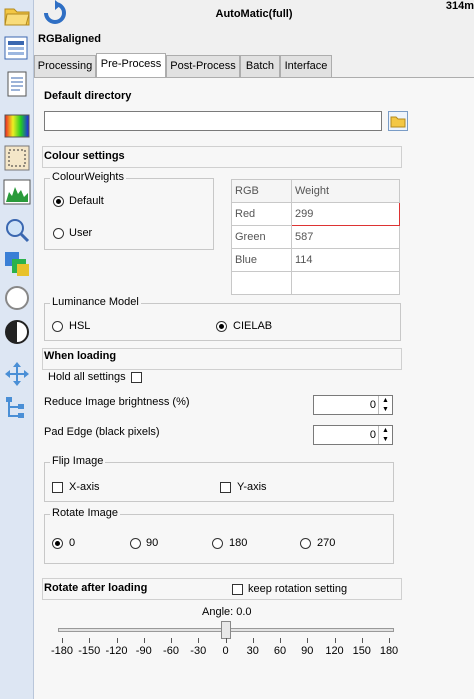  Describe the element at coordinates (86, 201) in the screenshot. I see `weights-default-label: Default` at that location.